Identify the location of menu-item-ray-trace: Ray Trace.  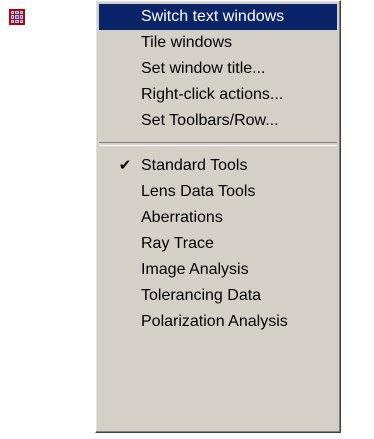
(218, 244).